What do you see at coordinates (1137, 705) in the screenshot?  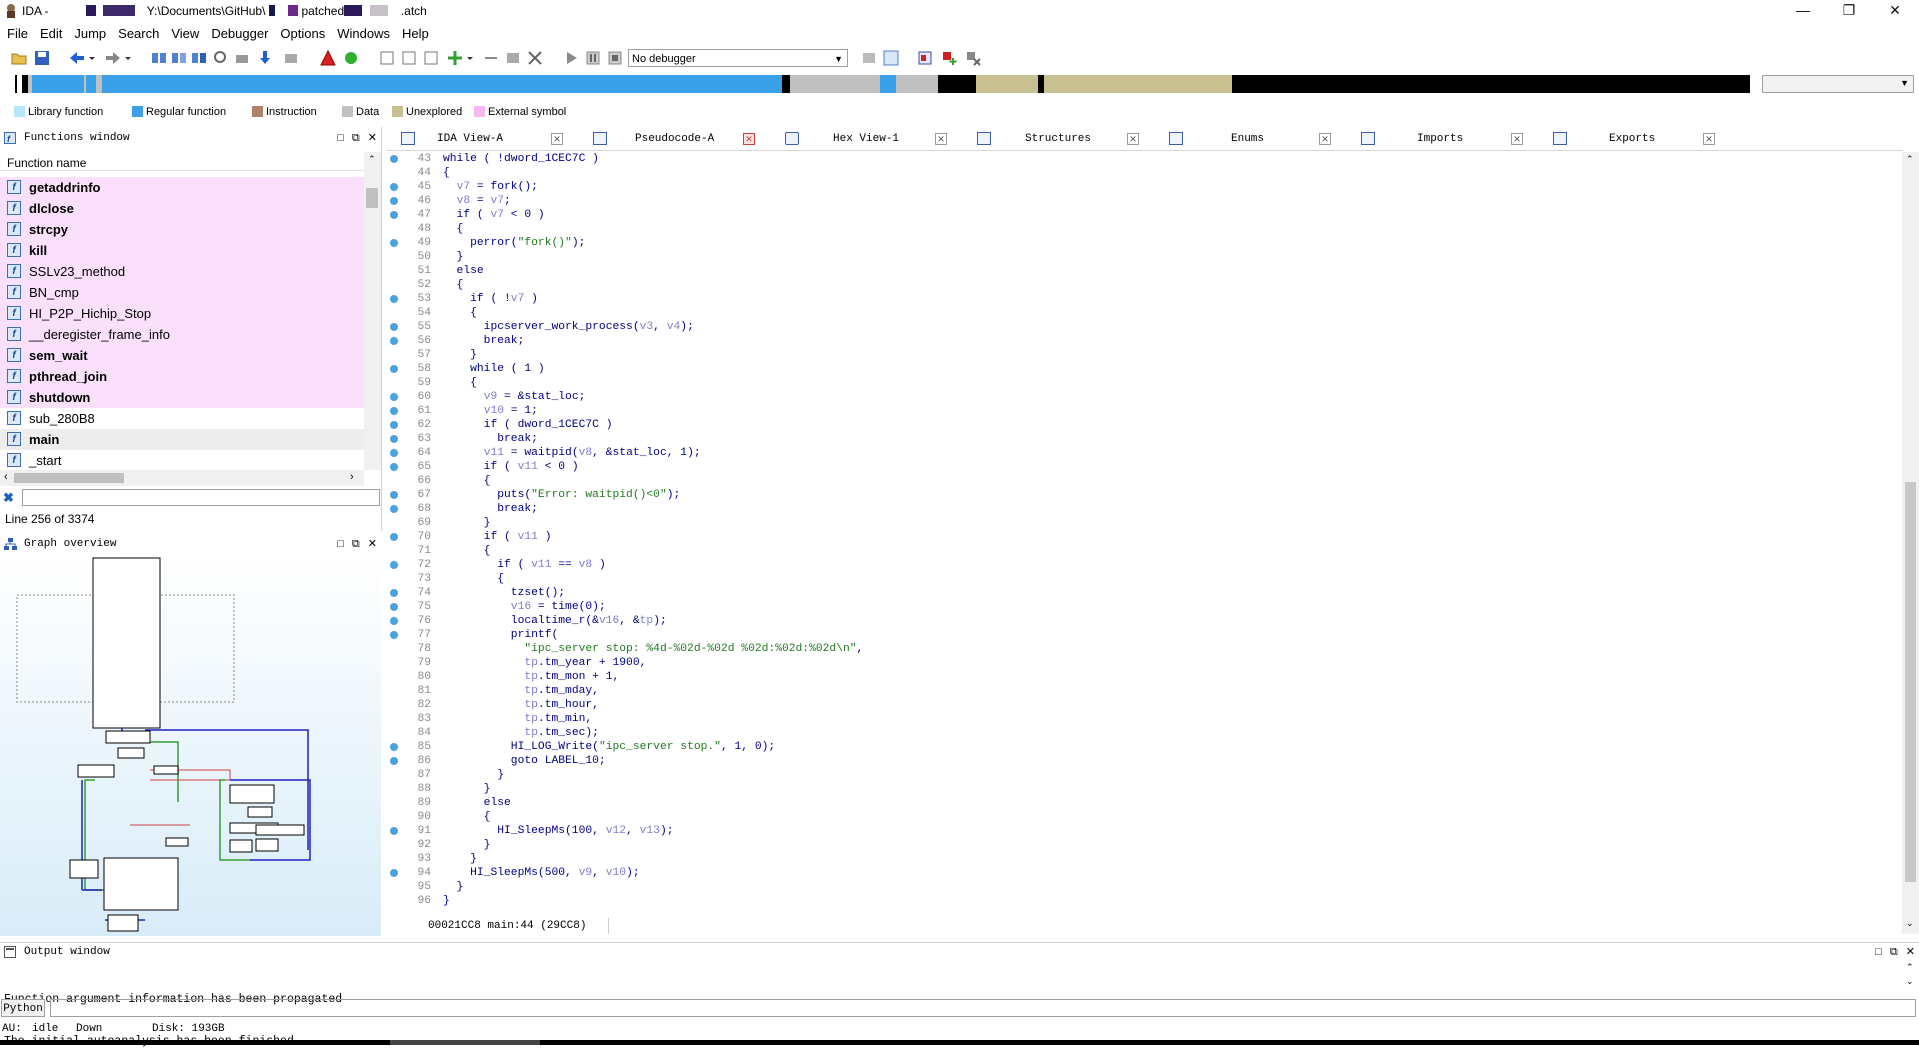 I see `code-line: 82 tp.tm_hour,` at bounding box center [1137, 705].